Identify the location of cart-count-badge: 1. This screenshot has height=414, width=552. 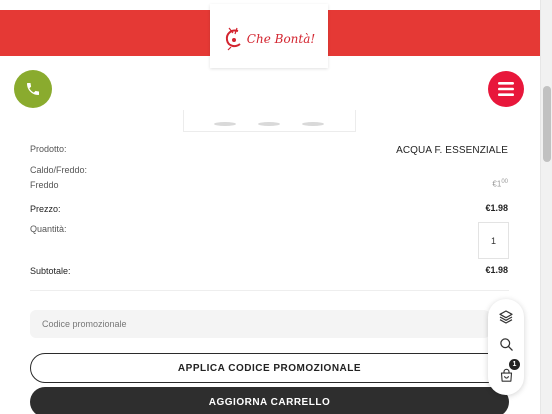
(514, 364).